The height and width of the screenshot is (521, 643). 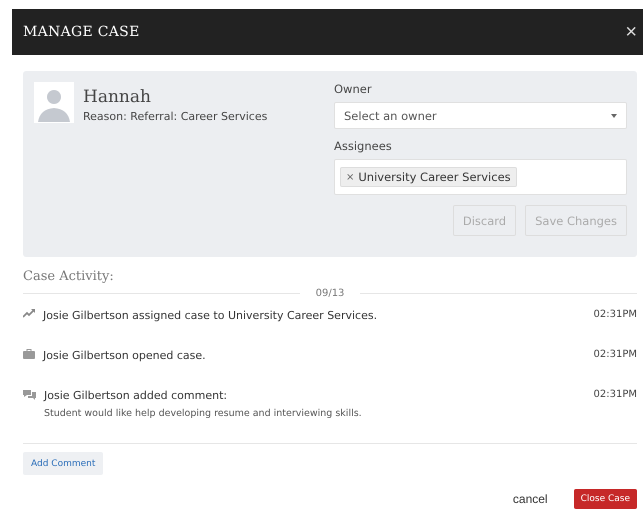 I want to click on activity-date: 09/13, so click(x=330, y=293).